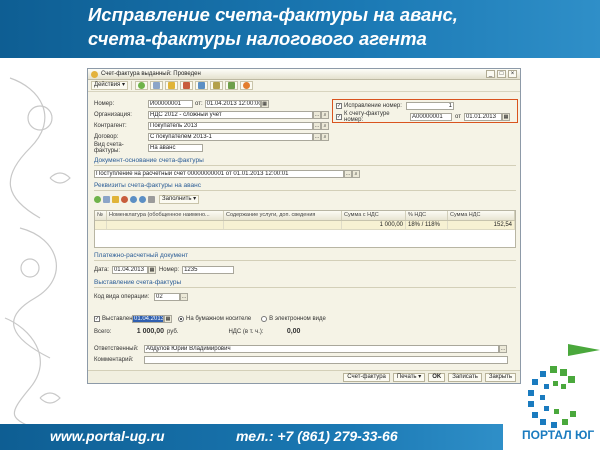 The height and width of the screenshot is (450, 600). What do you see at coordinates (175, 147) in the screenshot?
I see `invoice-type-field: На аванс` at bounding box center [175, 147].